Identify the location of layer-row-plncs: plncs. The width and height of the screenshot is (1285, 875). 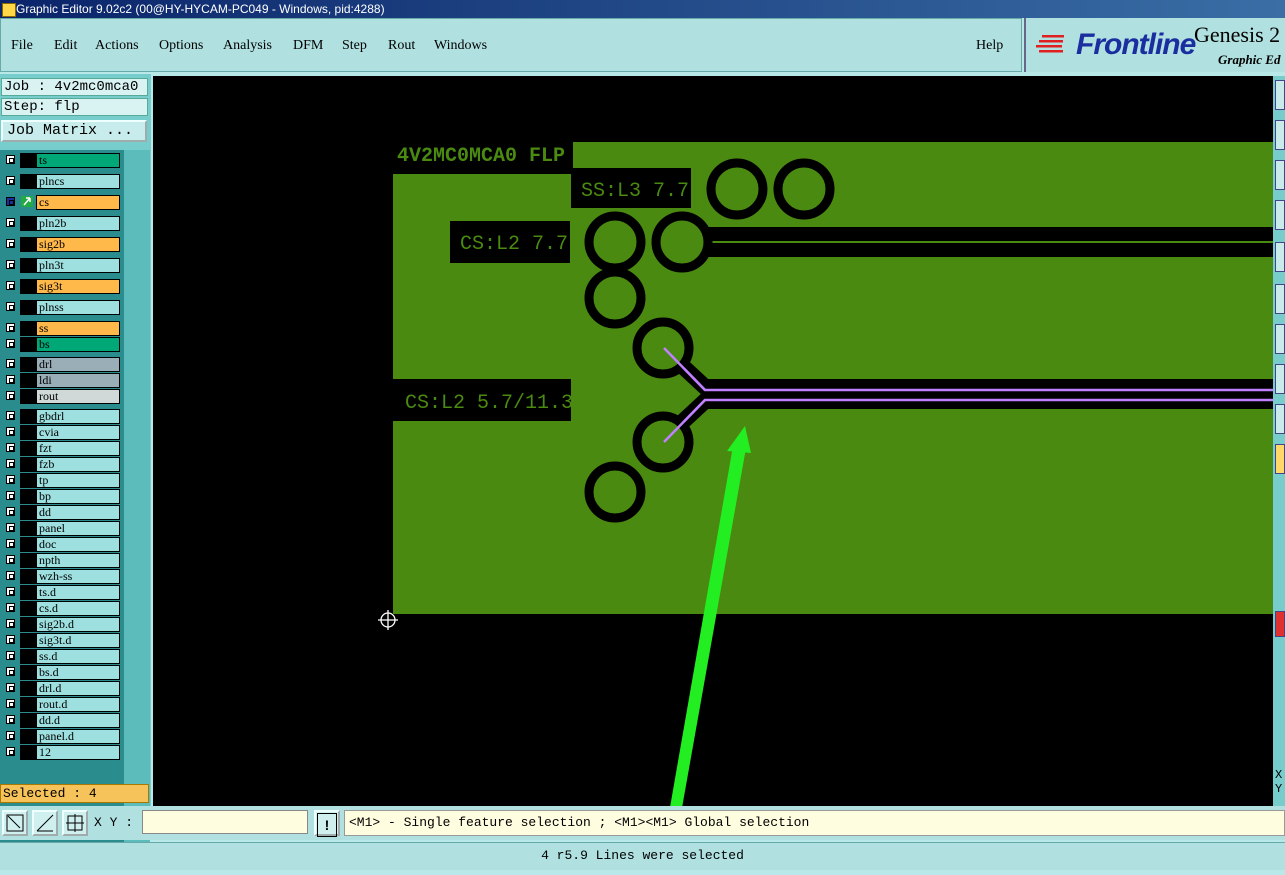
(61, 181).